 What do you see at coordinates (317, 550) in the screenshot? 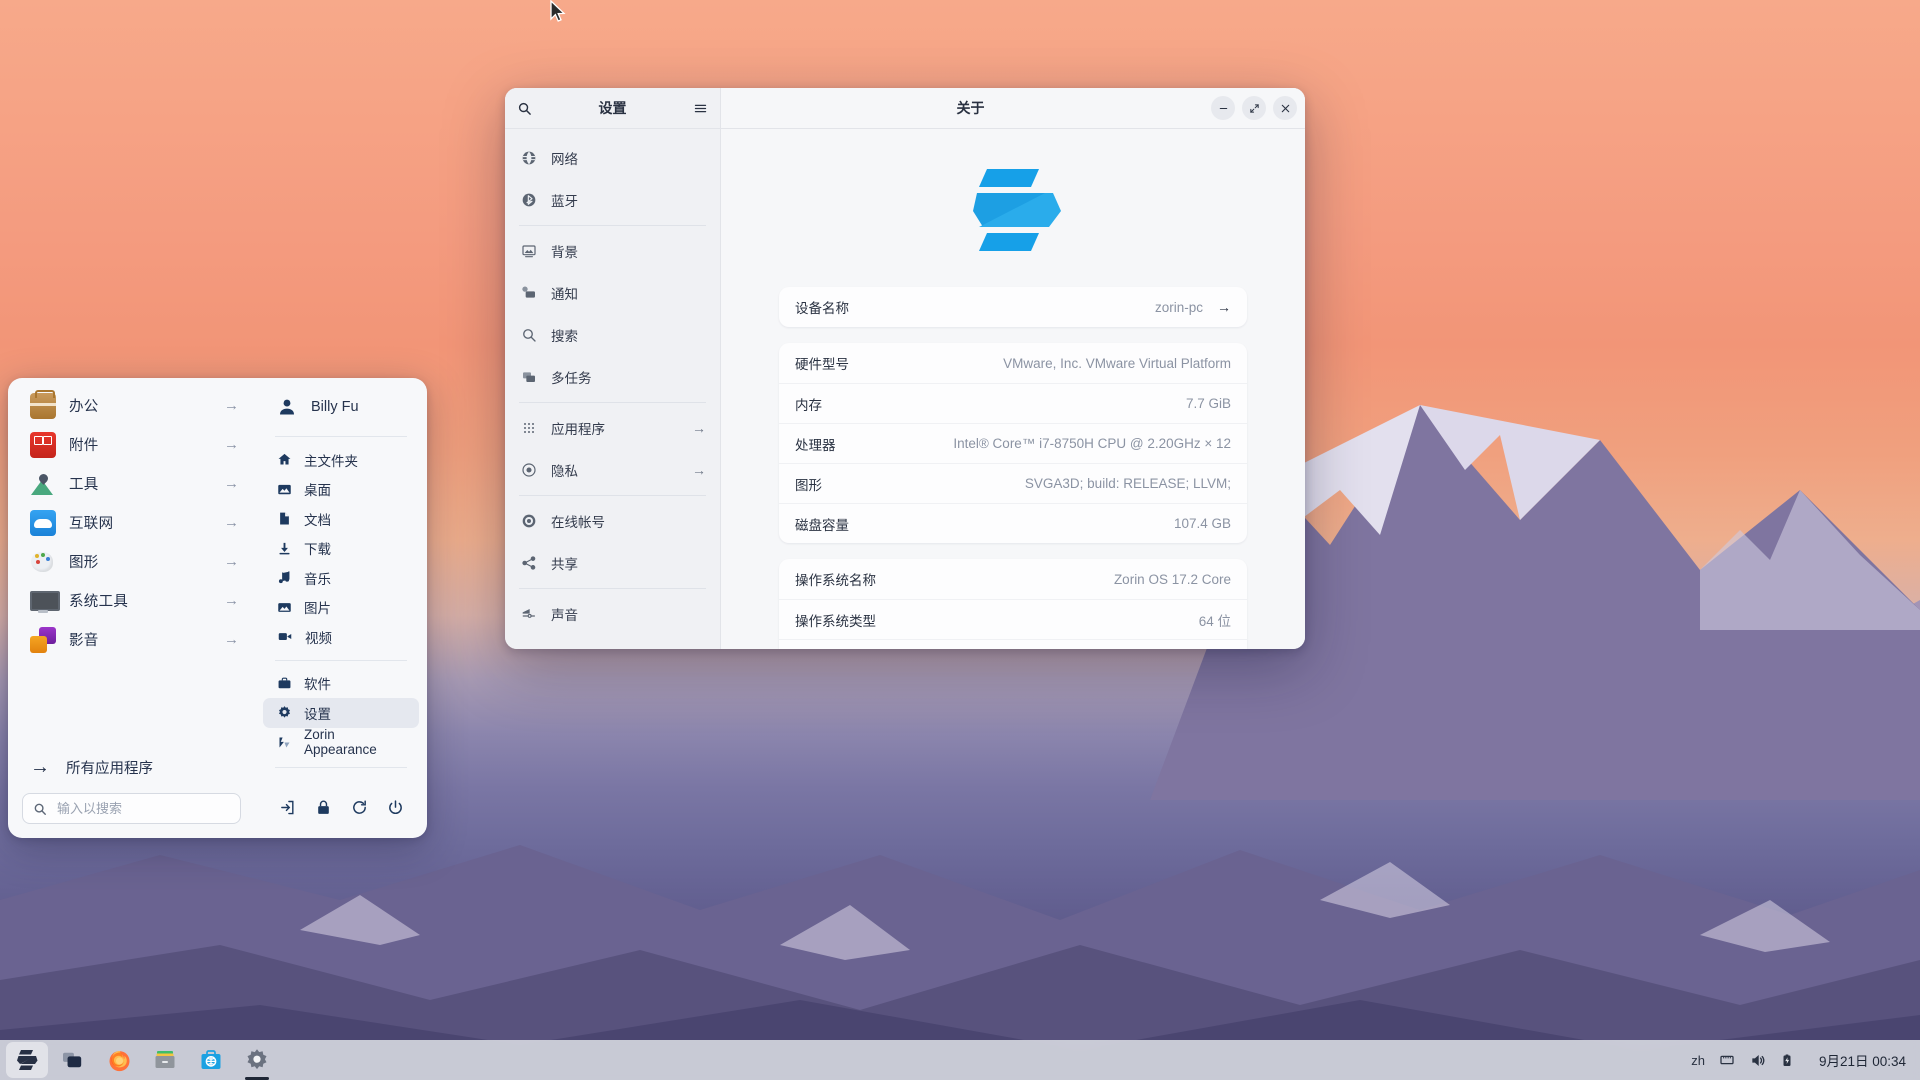
I see `place-label: 下载` at bounding box center [317, 550].